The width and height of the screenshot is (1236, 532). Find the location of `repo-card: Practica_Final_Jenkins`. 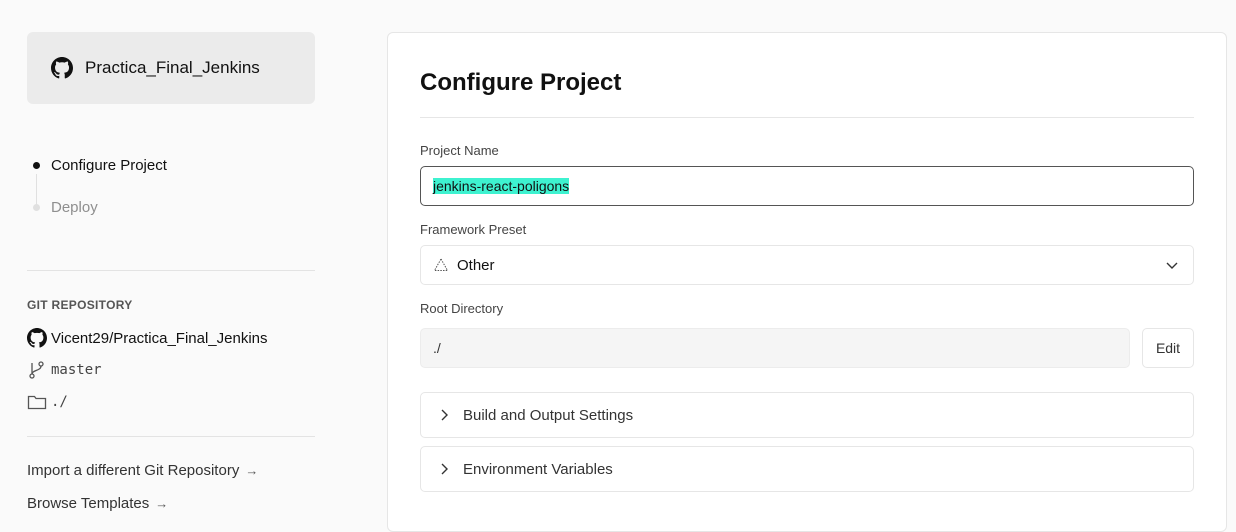

repo-card: Practica_Final_Jenkins is located at coordinates (171, 68).